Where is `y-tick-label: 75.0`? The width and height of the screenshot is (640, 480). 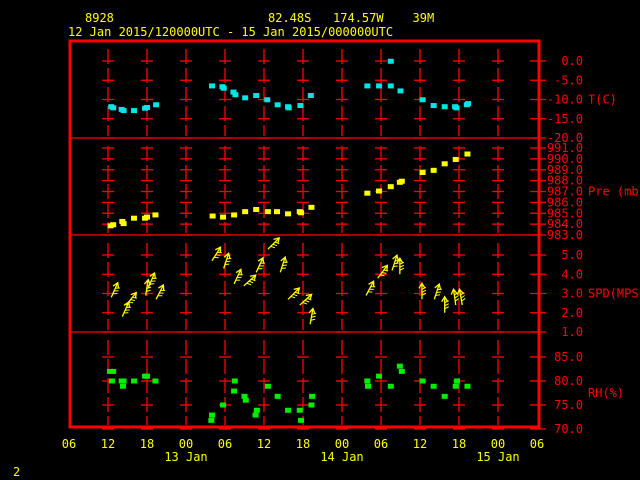
y-tick-label: 75.0 is located at coordinates (568, 405).